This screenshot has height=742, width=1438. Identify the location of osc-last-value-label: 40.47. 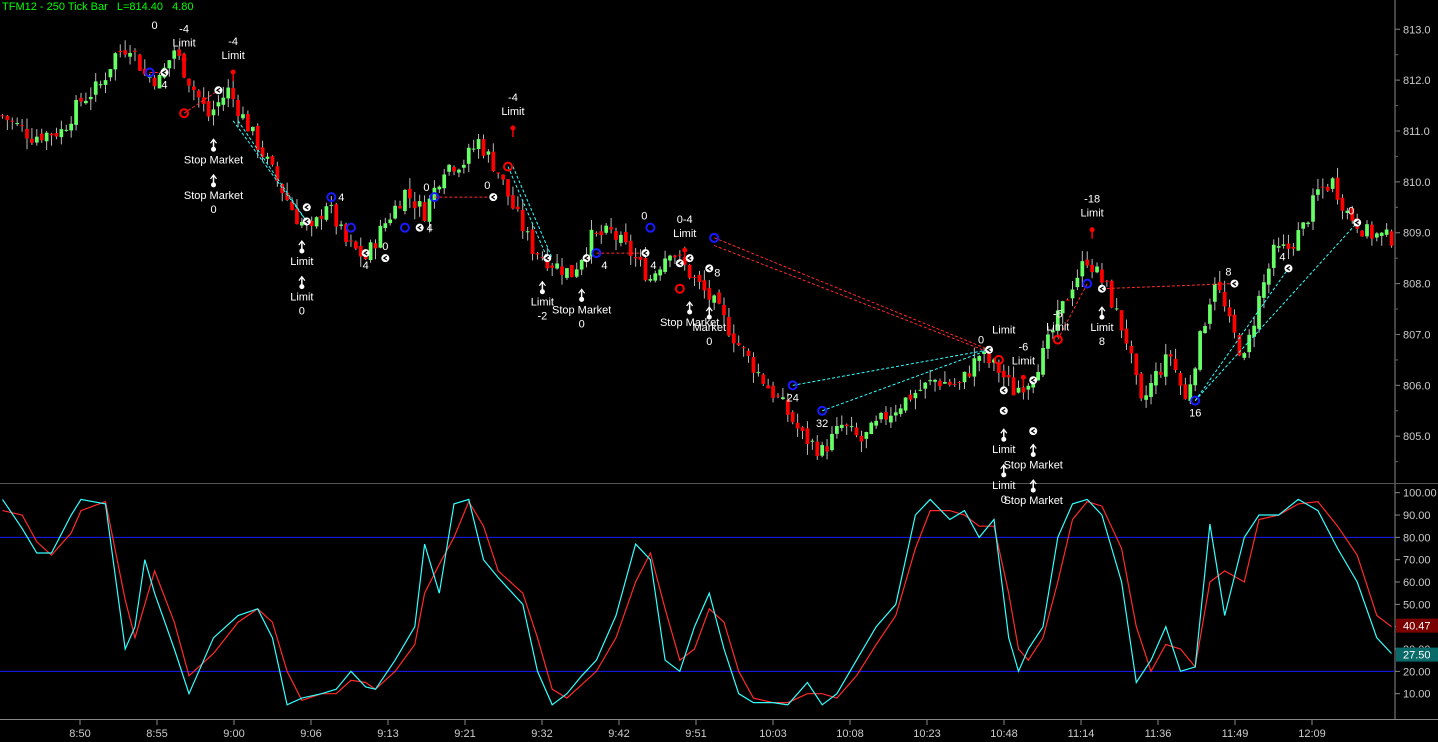
(1417, 627).